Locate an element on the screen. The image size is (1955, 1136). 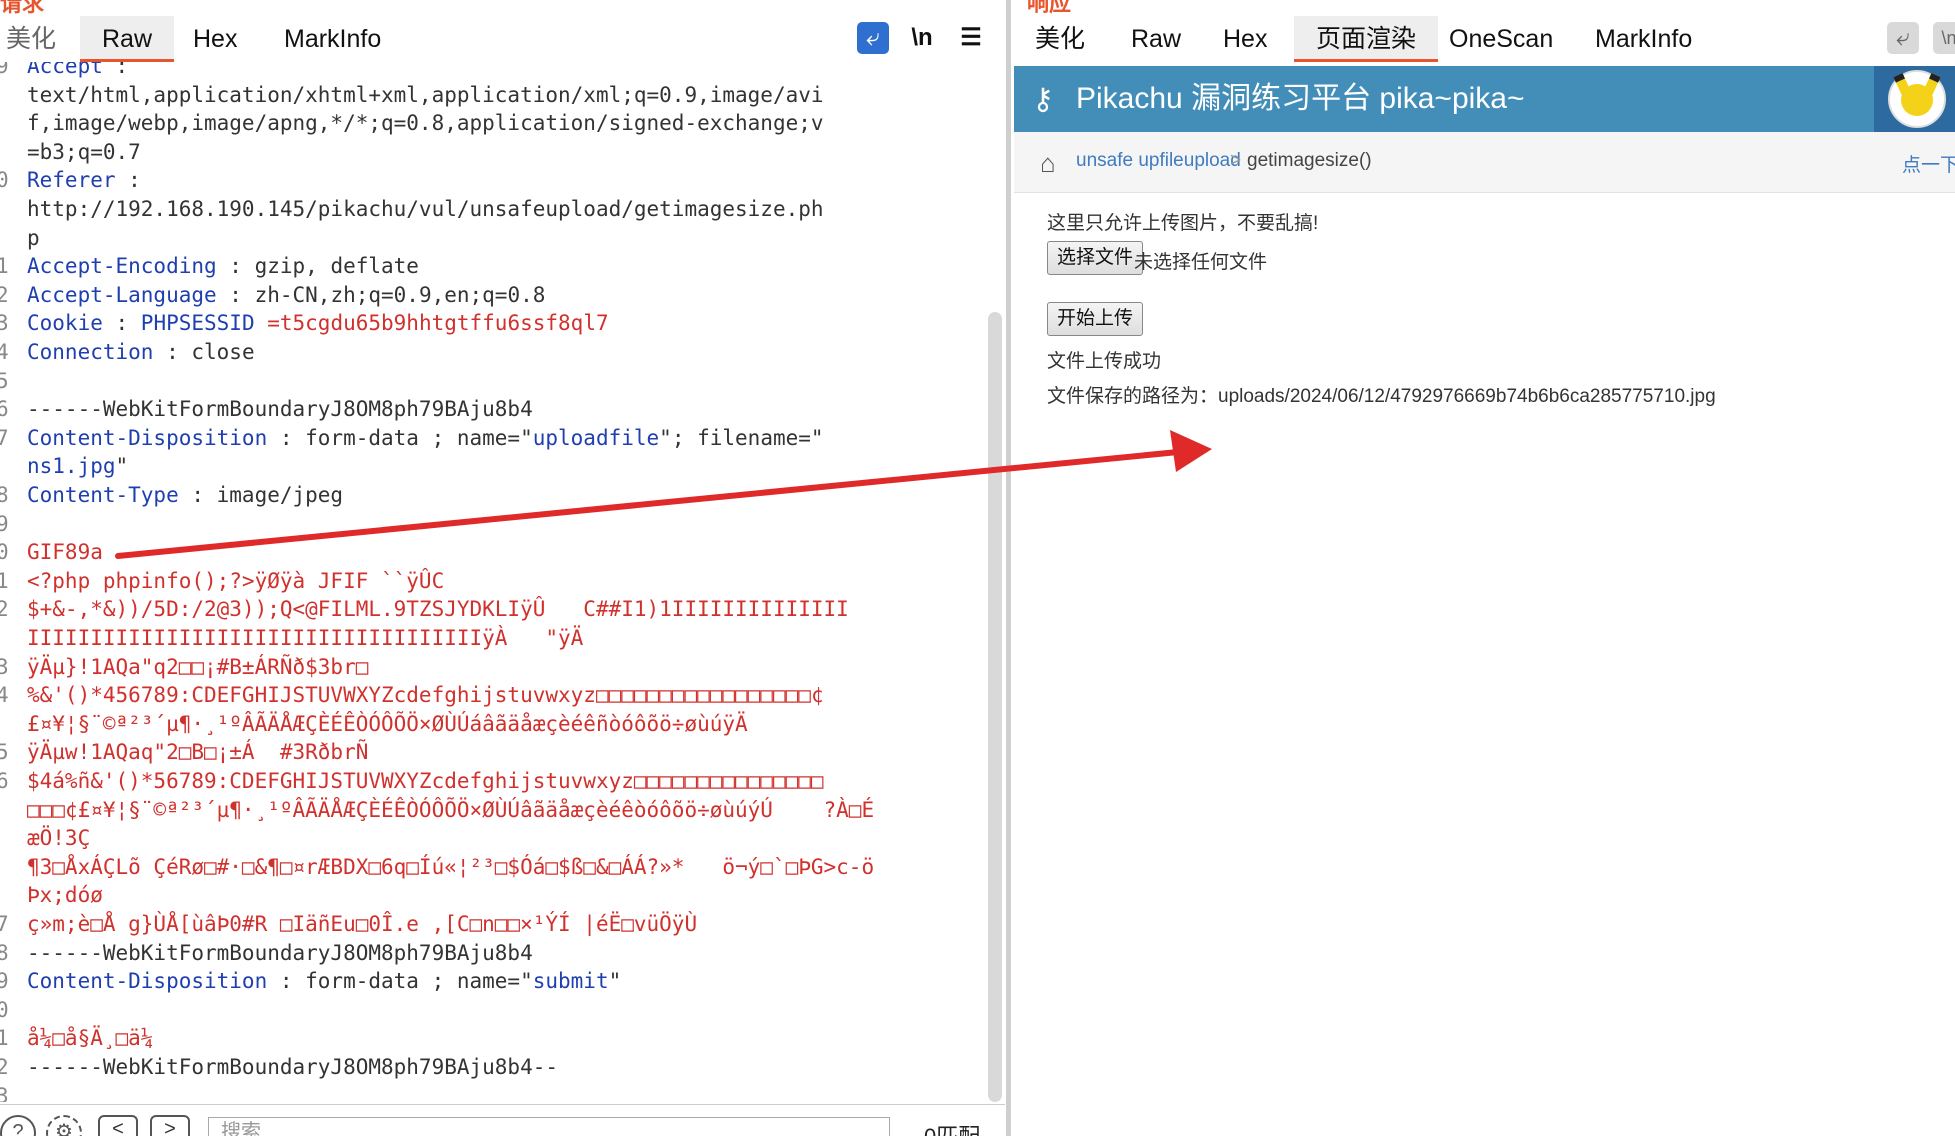
notice-text: 这里只允许上传图片，不要乱搞! is located at coordinates (1183, 223).